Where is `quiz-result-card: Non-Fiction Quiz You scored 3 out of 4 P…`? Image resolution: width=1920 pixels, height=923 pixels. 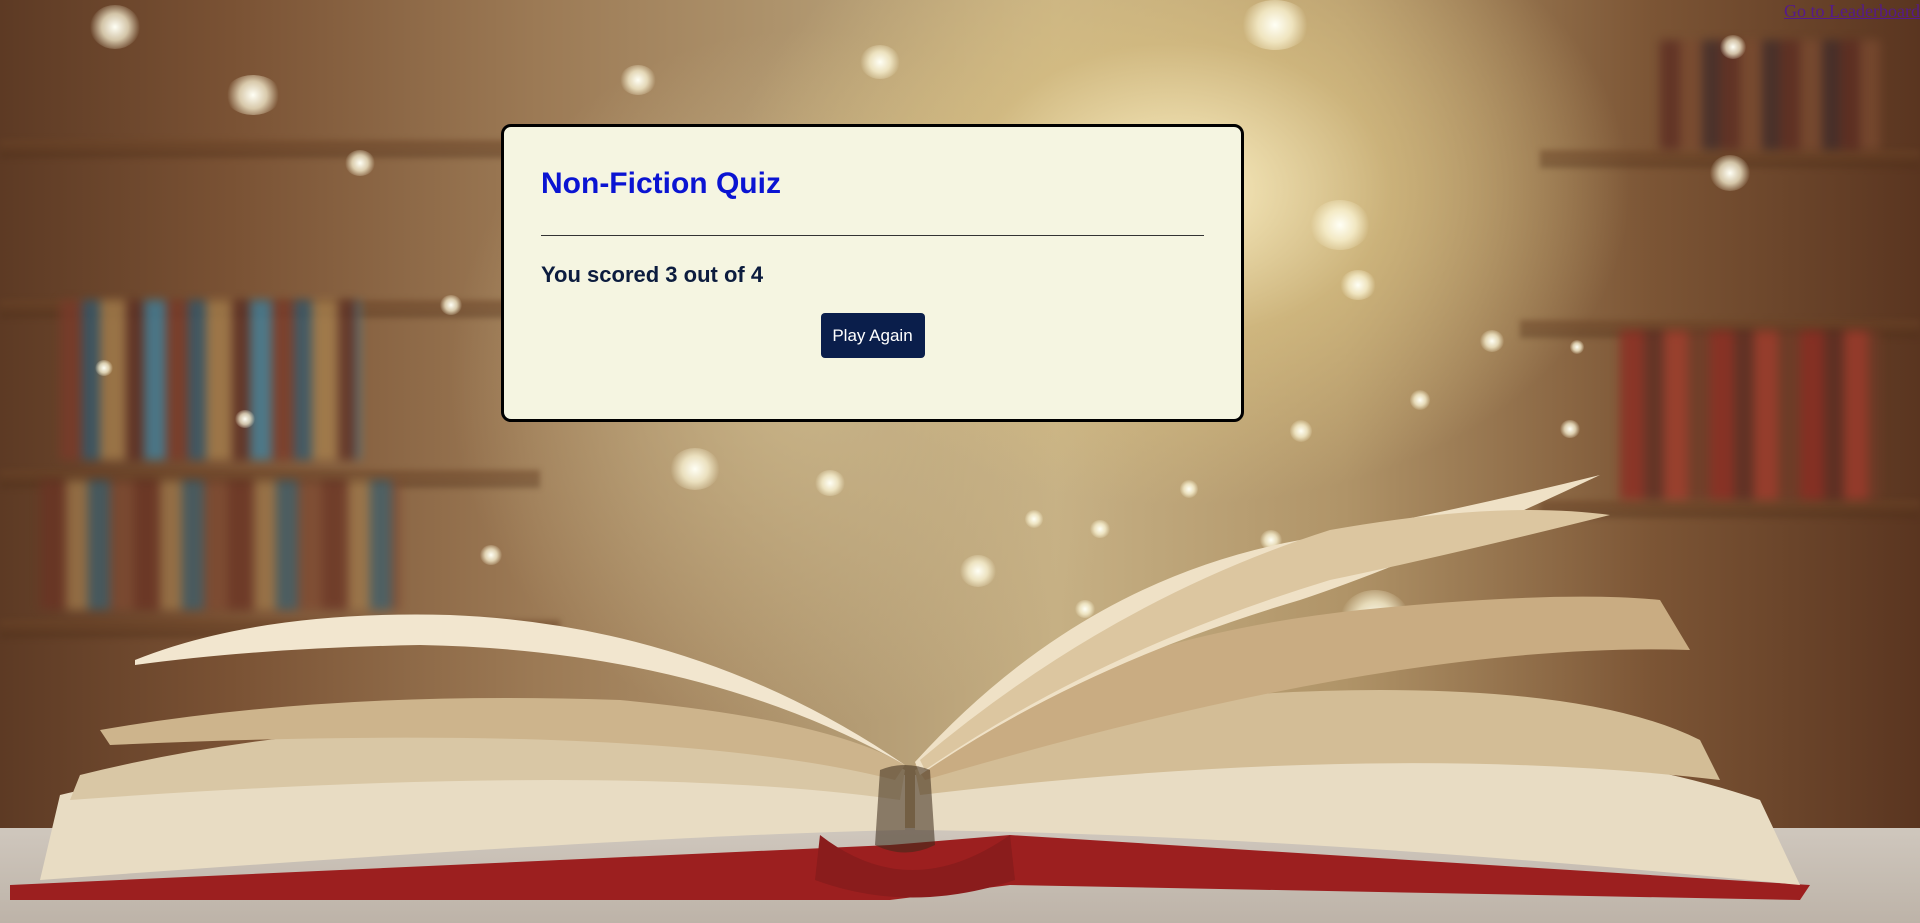 quiz-result-card: Non-Fiction Quiz You scored 3 out of 4 P… is located at coordinates (872, 273).